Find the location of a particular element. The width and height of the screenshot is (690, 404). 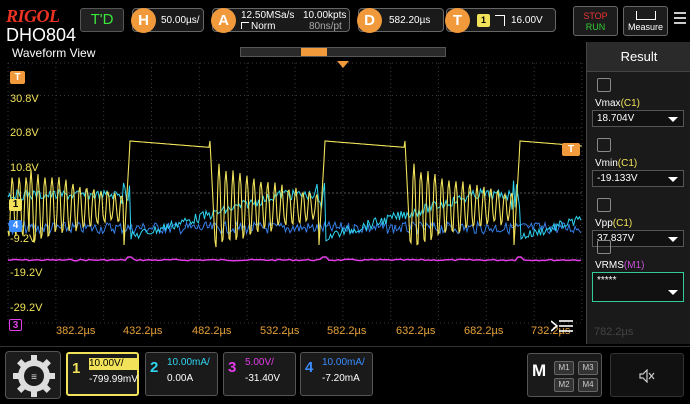

v-label: 10.8V is located at coordinates (24, 168).